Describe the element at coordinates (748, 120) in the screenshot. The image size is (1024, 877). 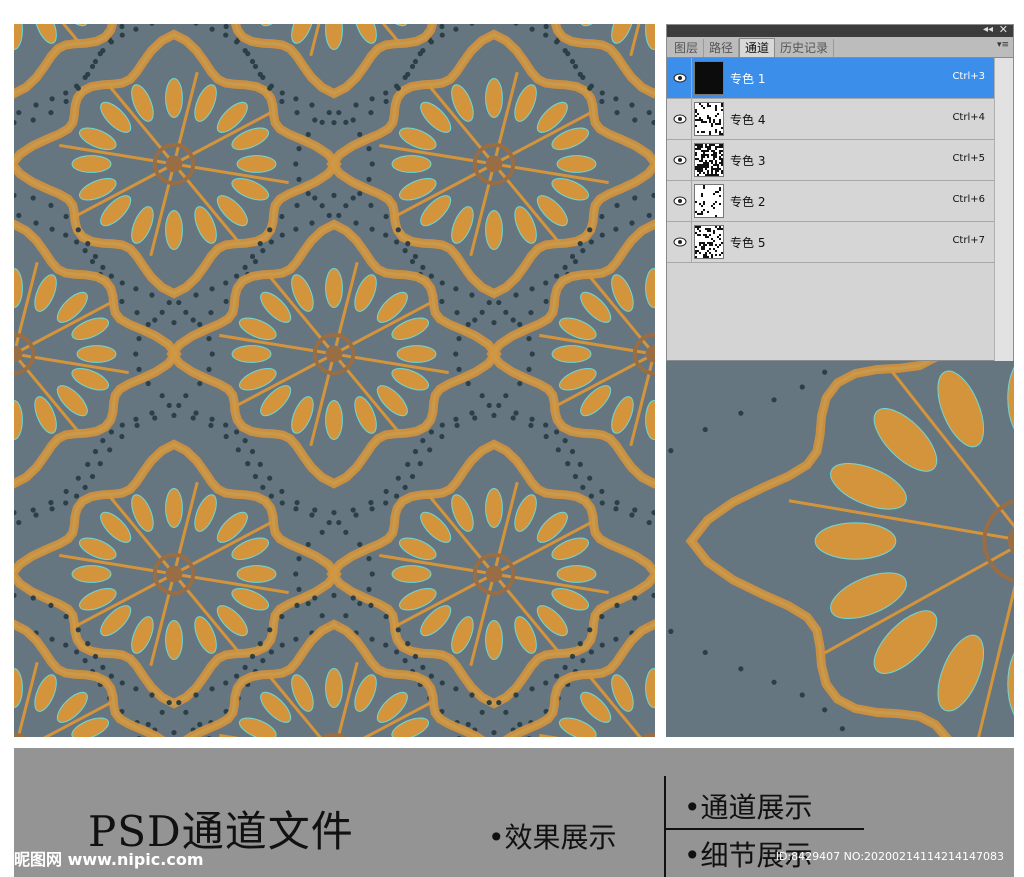
I see `channel-name: 专色 4` at that location.